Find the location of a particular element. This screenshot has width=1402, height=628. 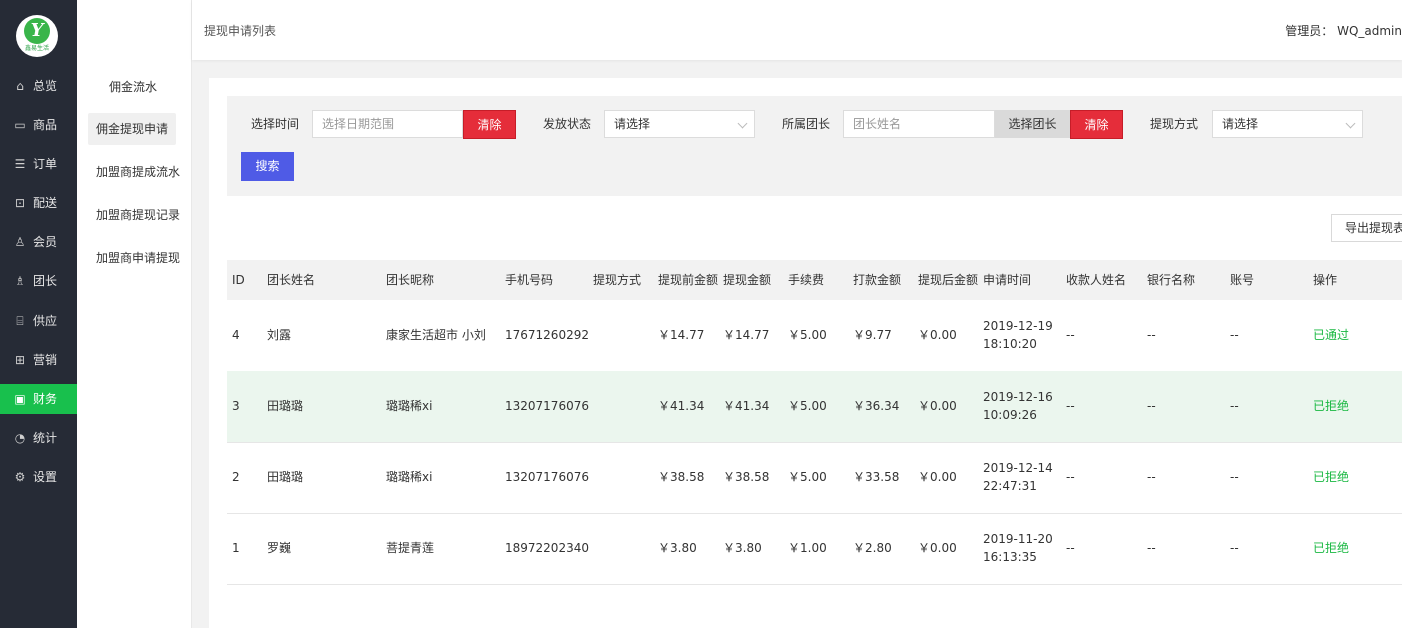

status-link: 已通过 is located at coordinates (1331, 335).